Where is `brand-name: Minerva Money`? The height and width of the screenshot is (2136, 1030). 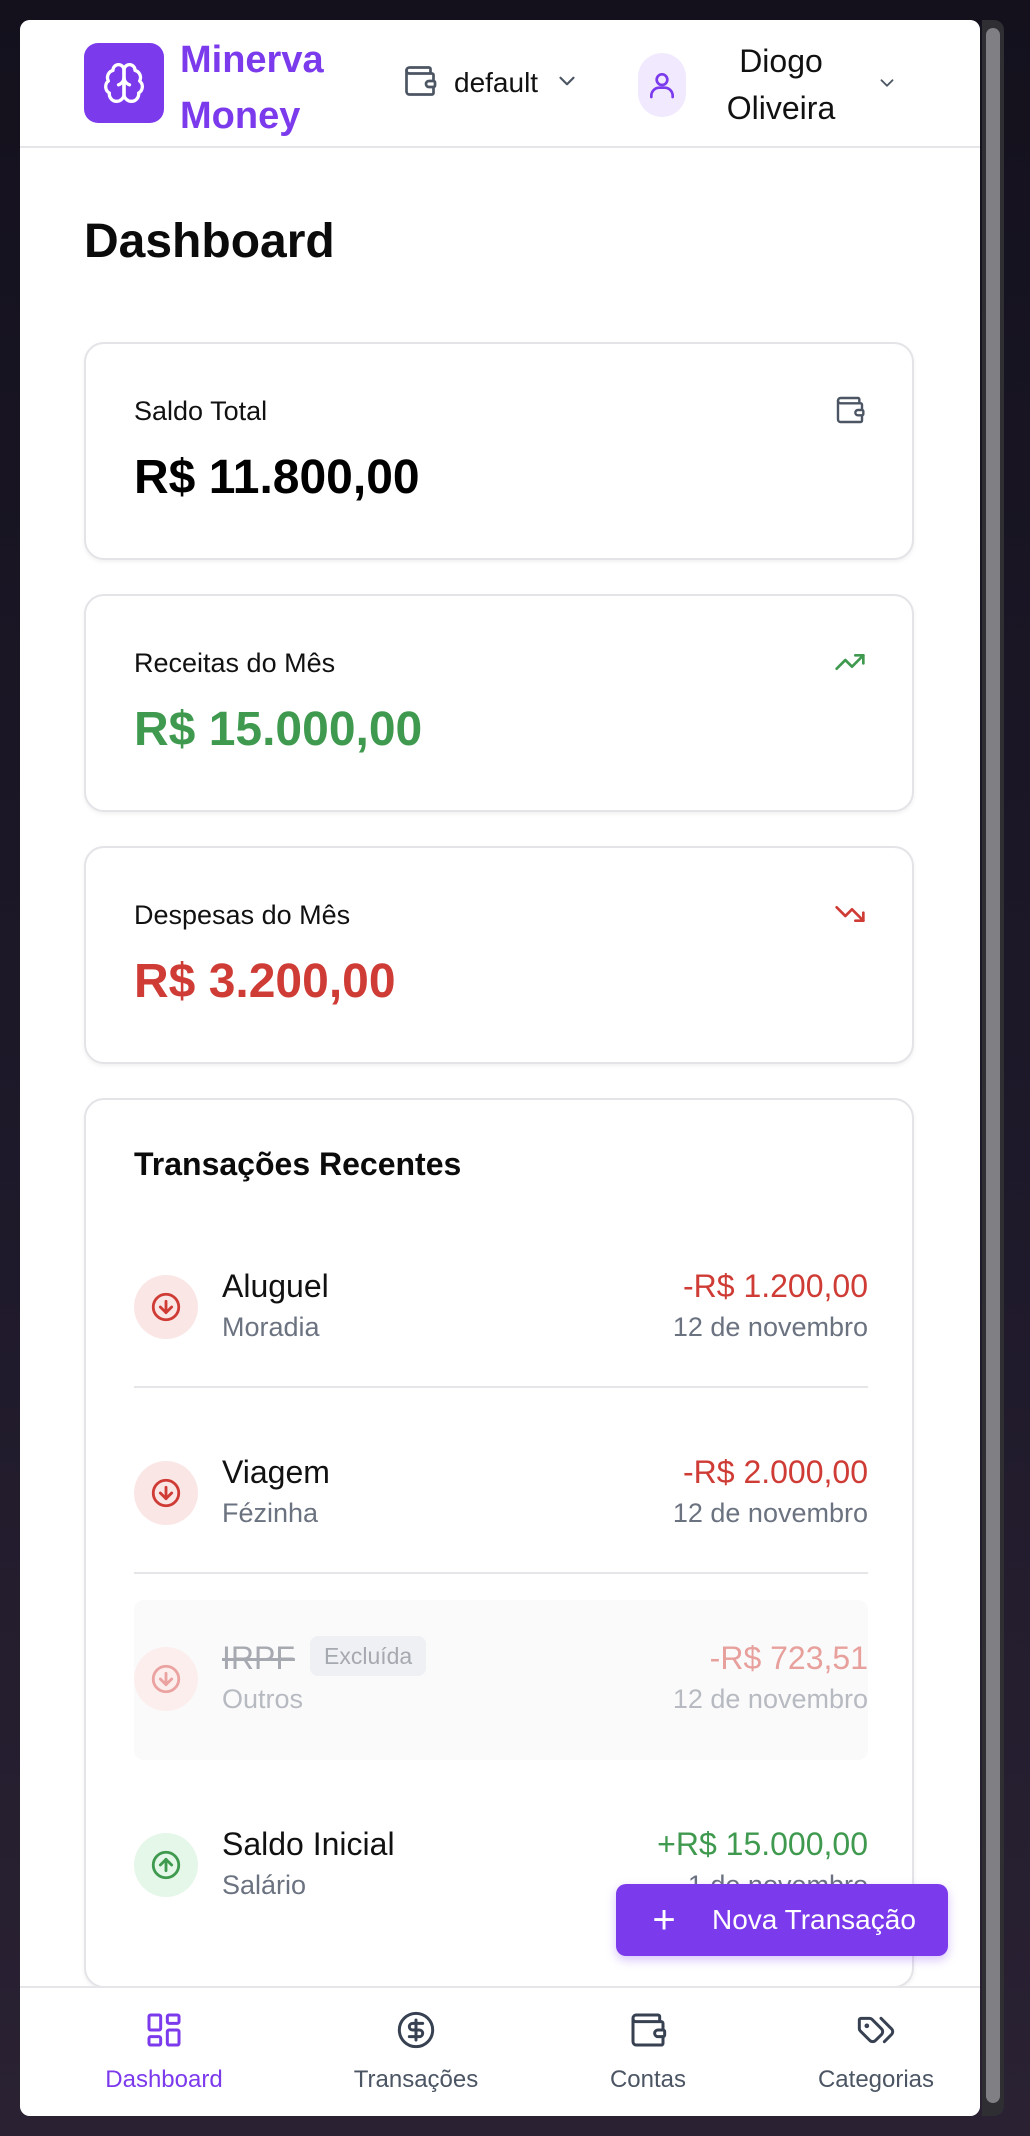
brand-name: Minerva Money is located at coordinates (265, 88).